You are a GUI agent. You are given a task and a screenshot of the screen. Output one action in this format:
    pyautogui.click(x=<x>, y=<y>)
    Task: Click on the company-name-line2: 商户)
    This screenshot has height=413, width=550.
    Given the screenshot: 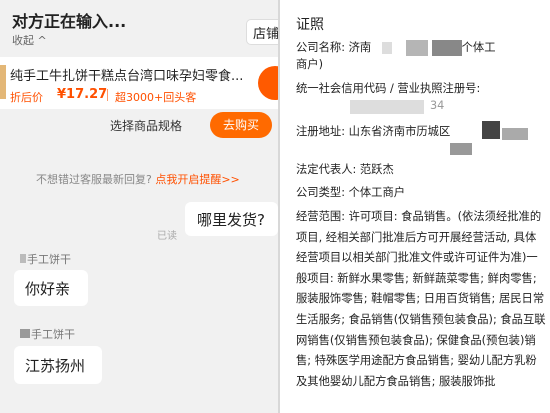 What is the action you would take?
    pyautogui.click(x=310, y=64)
    